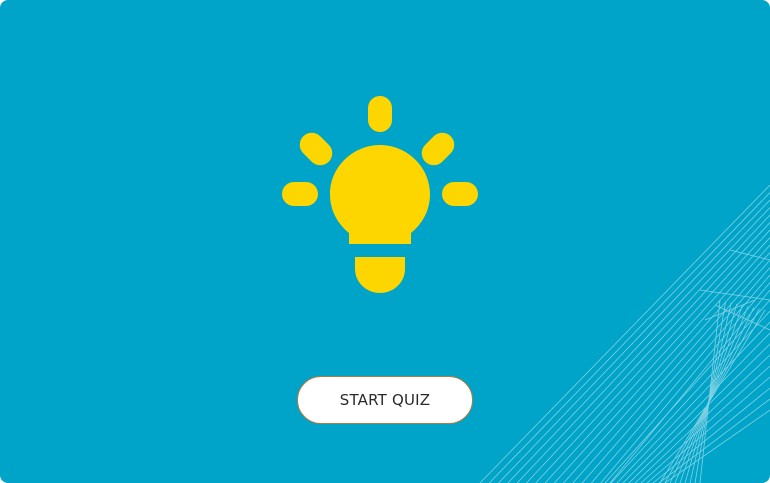 The width and height of the screenshot is (770, 483). What do you see at coordinates (380, 114) in the screenshot?
I see `bulb-ray-top` at bounding box center [380, 114].